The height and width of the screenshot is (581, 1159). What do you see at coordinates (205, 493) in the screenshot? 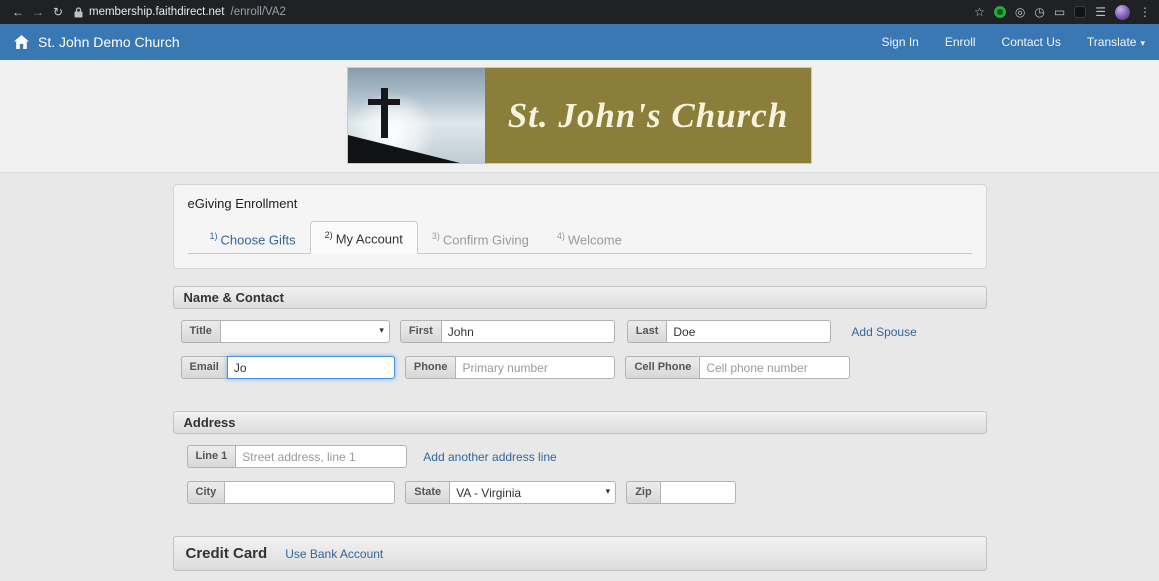
I see `city-label: City` at bounding box center [205, 493].